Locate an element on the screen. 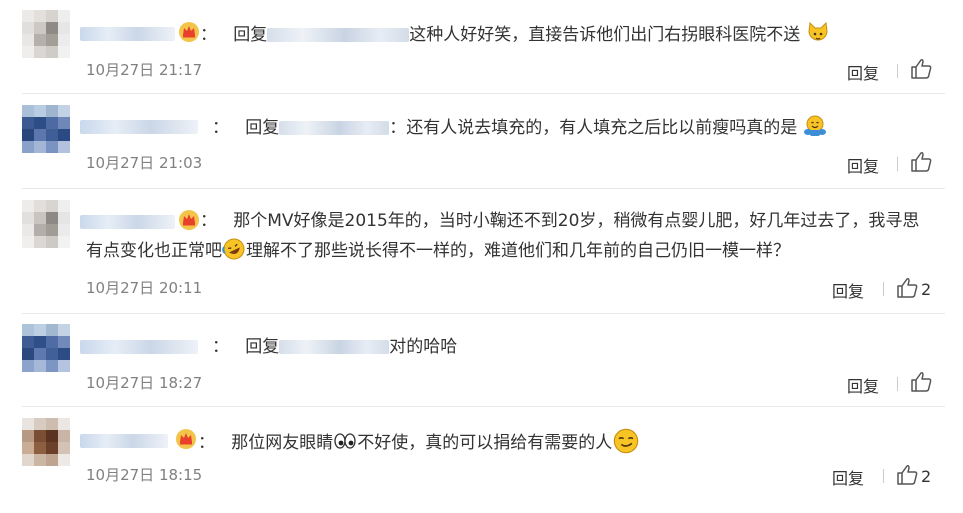 The image size is (963, 513). cat-face-icon is located at coordinates (818, 31).